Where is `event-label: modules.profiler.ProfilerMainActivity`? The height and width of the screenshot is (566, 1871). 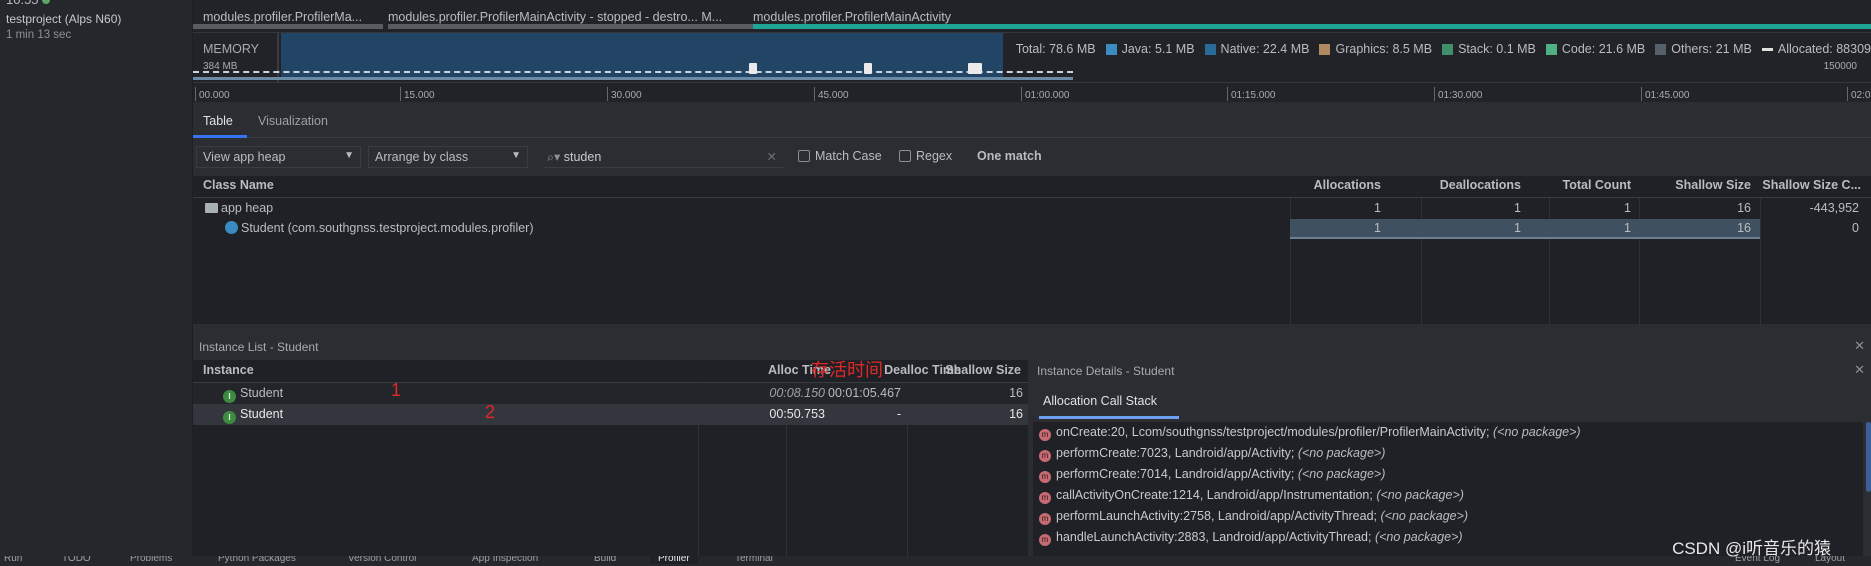 event-label: modules.profiler.ProfilerMainActivity is located at coordinates (903, 17).